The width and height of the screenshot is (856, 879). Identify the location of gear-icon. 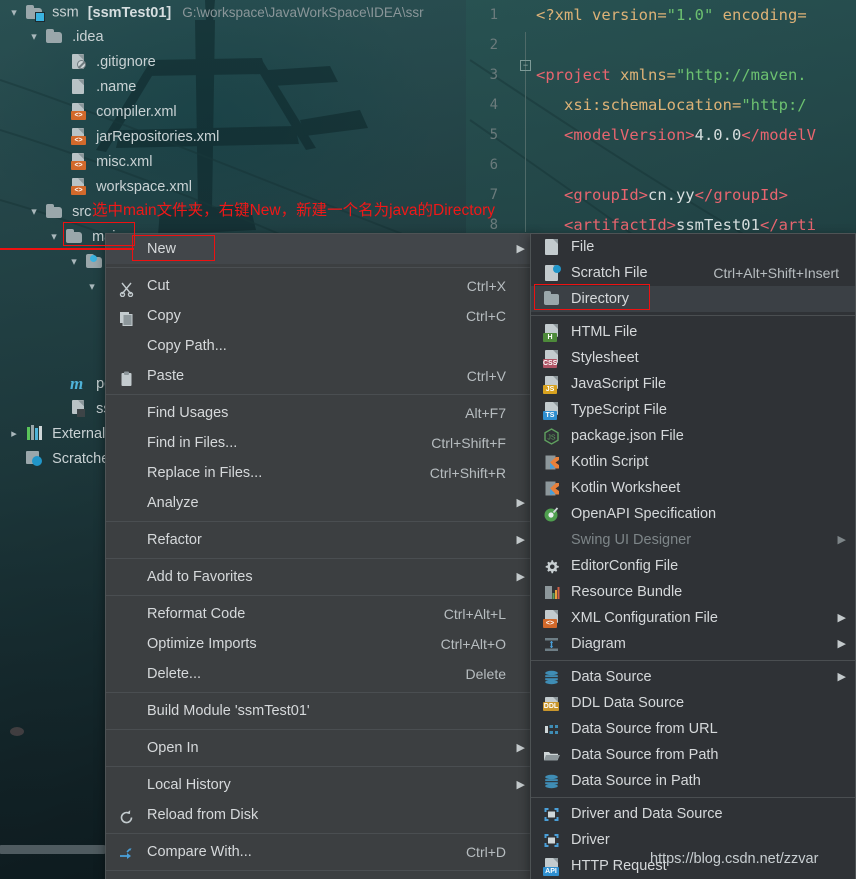
(551, 566).